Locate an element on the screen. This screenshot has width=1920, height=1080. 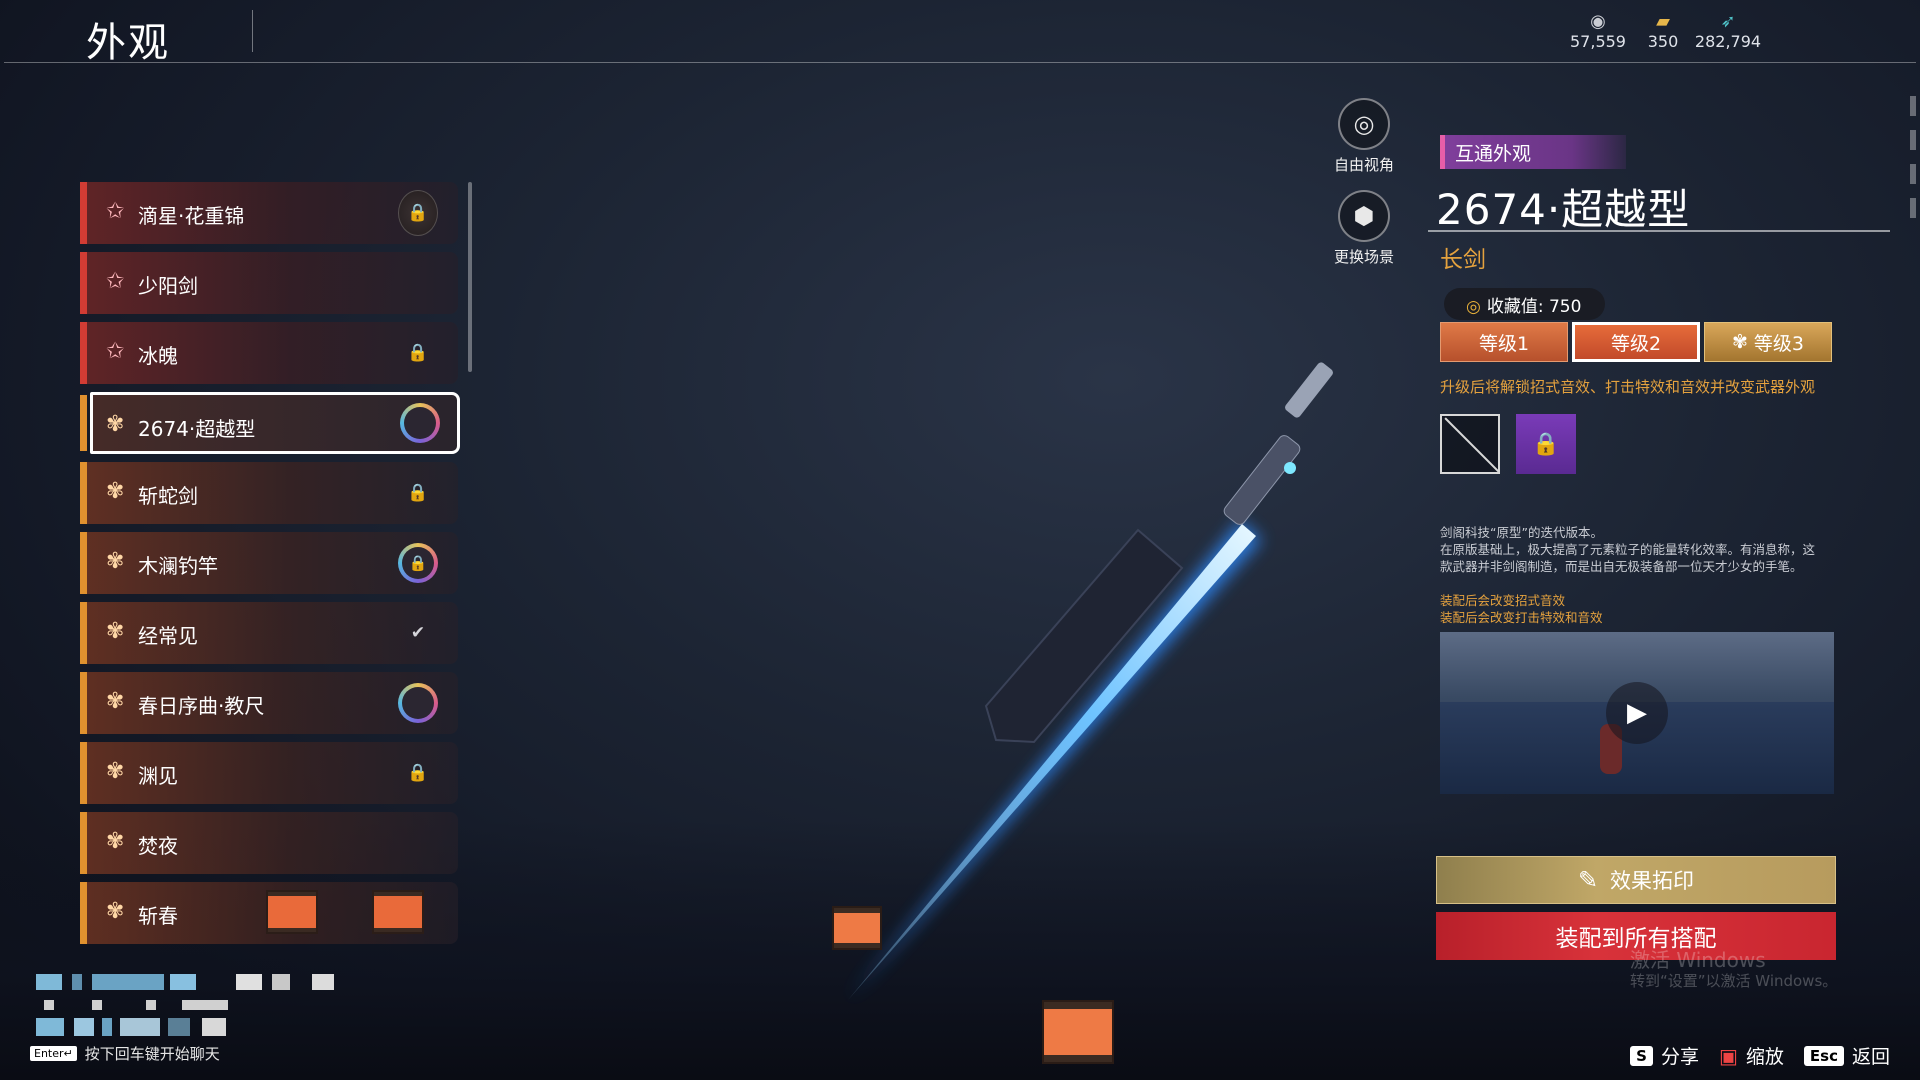
header-divider is located at coordinates (960, 62).